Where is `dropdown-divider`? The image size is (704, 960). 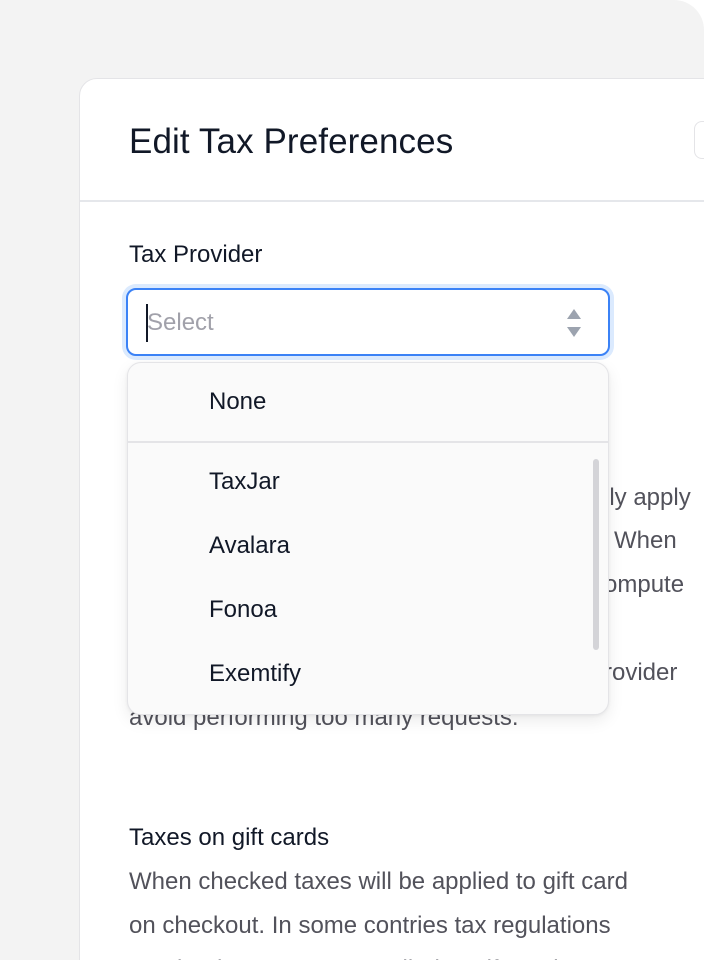
dropdown-divider is located at coordinates (368, 442).